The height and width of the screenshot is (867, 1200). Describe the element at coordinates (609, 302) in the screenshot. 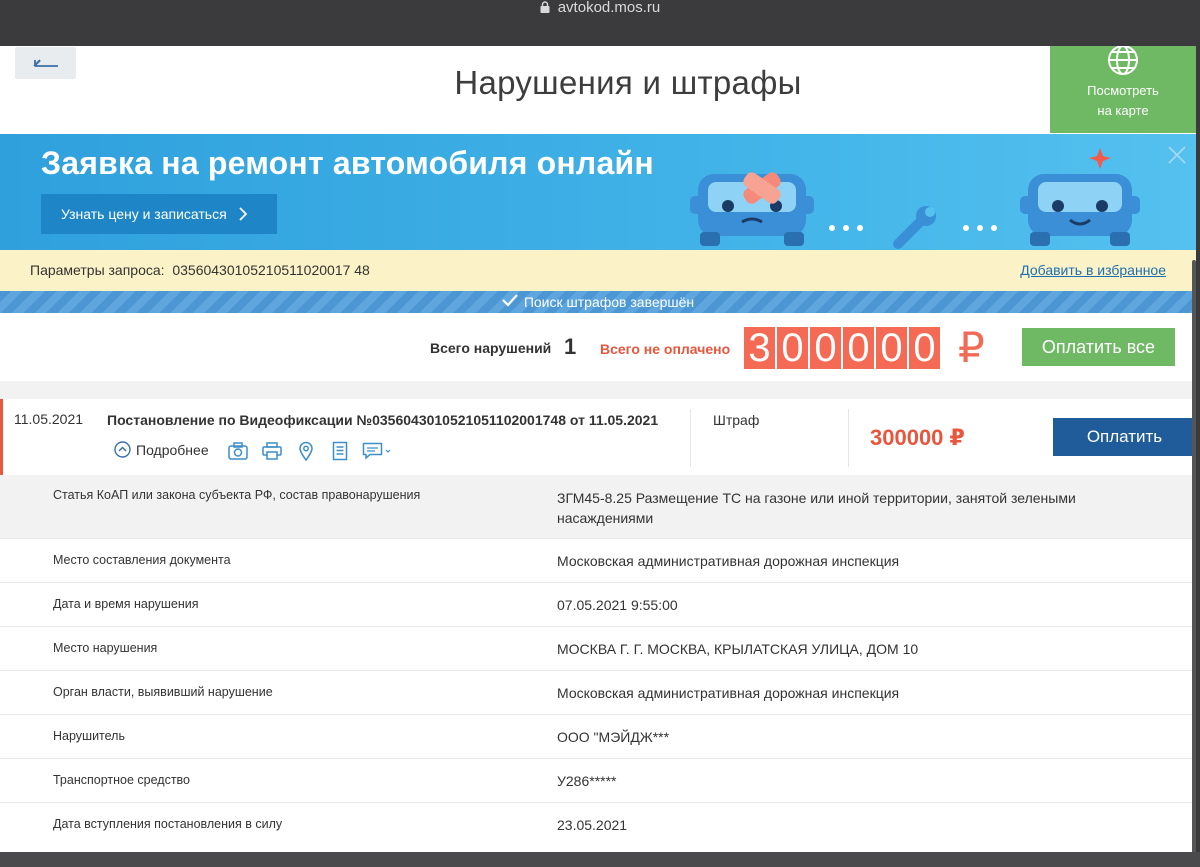

I see `search-status: Поиск штрафов завершён` at that location.